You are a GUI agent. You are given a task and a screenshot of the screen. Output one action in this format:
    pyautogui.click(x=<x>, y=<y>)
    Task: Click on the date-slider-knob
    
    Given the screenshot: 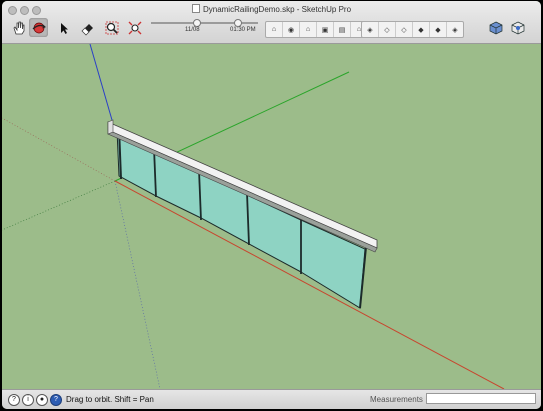 What is the action you would take?
    pyautogui.click(x=196, y=23)
    